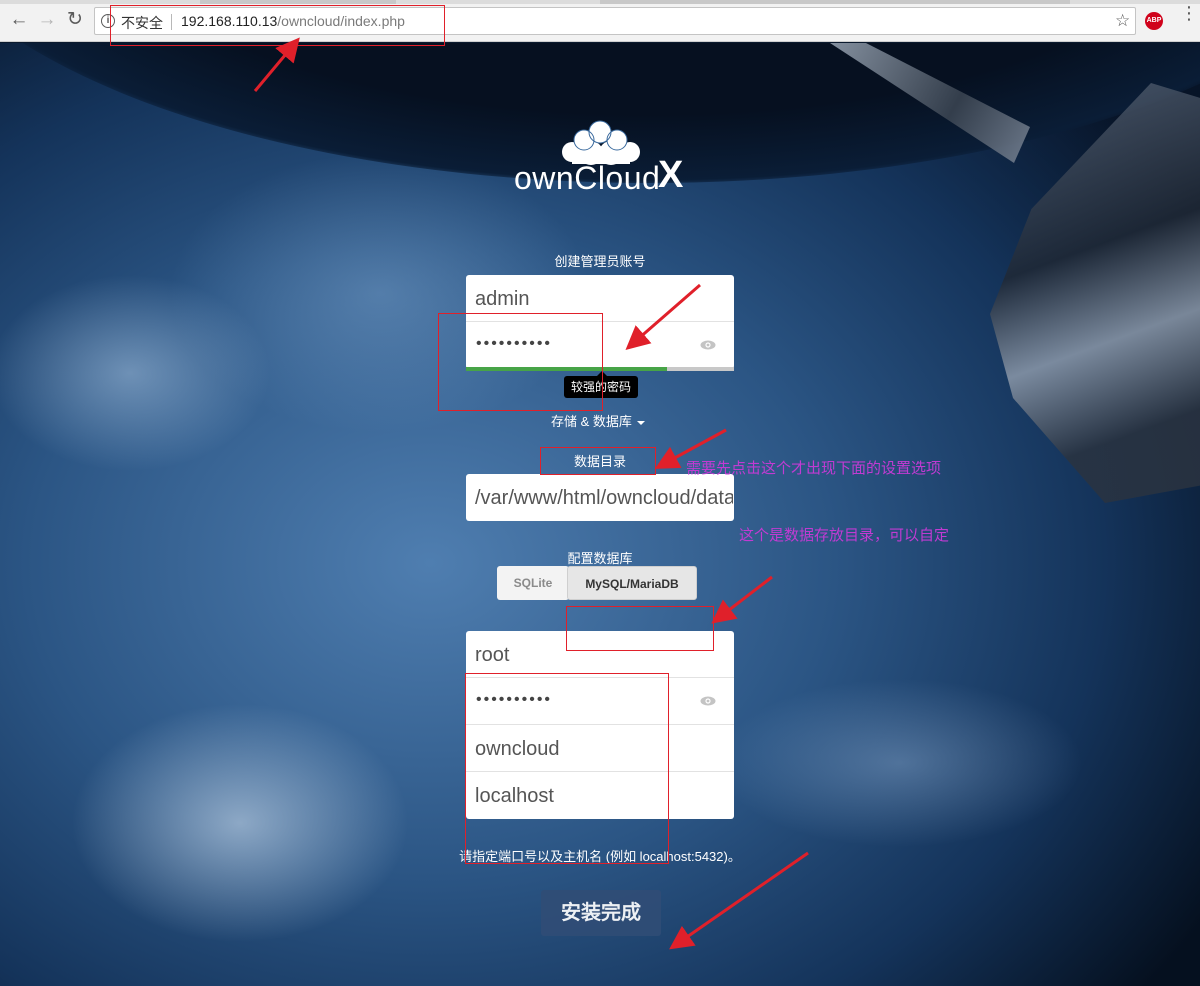 This screenshot has width=1200, height=986. What do you see at coordinates (708, 345) in the screenshot?
I see `show-password-eye-icon` at bounding box center [708, 345].